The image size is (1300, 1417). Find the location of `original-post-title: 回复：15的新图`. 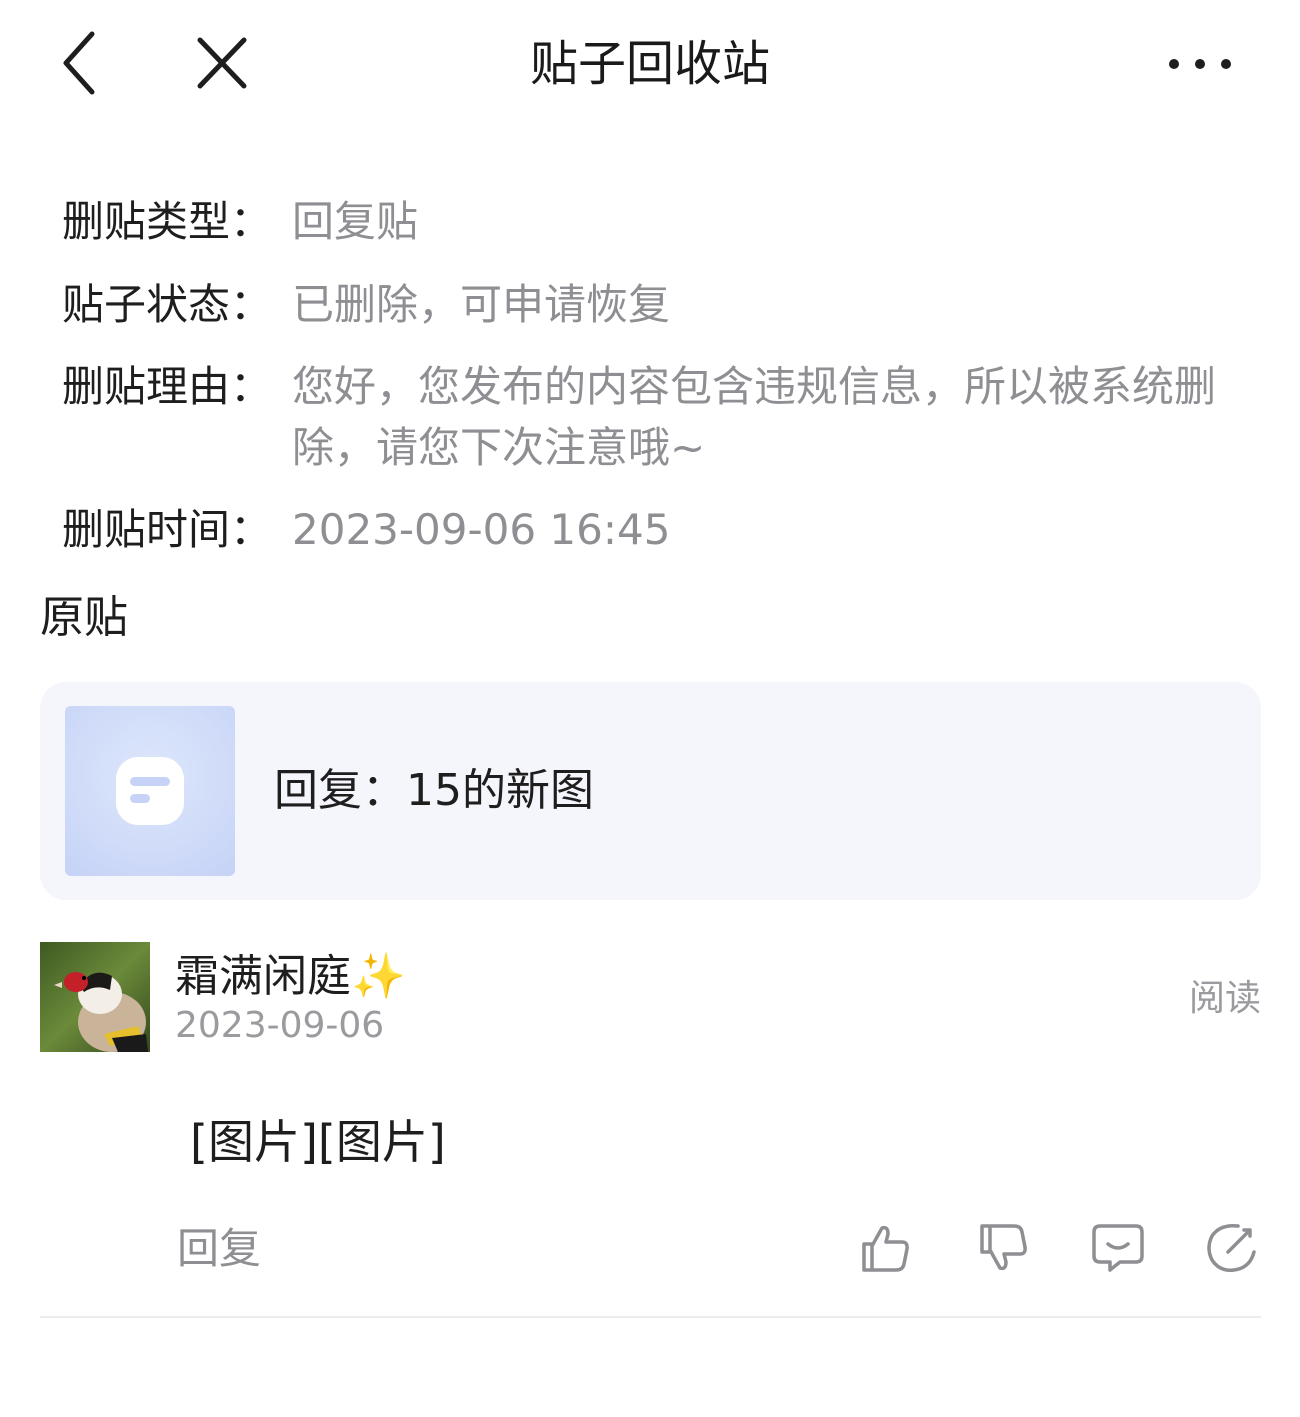

original-post-title: 回复：15的新图 is located at coordinates (434, 790).